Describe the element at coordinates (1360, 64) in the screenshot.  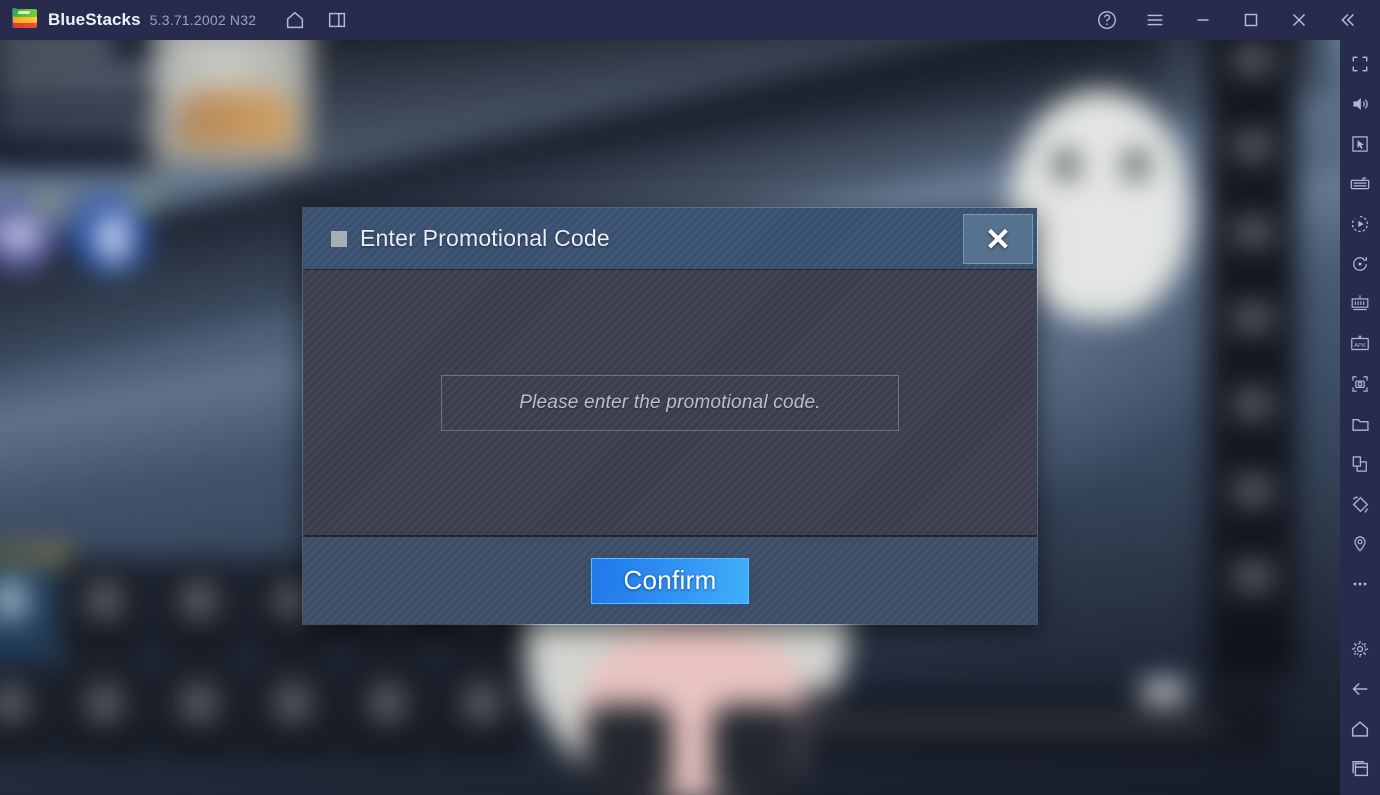
I see `fullscreen-icon` at that location.